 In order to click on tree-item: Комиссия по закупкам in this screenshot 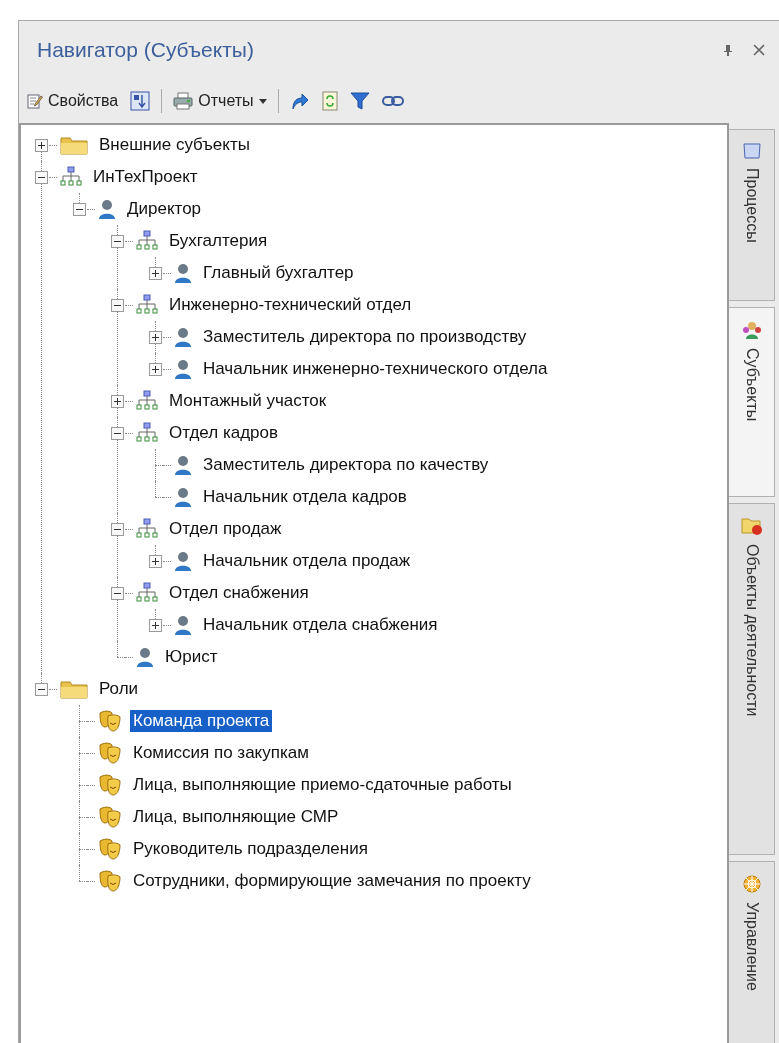, I will do `click(221, 753)`.